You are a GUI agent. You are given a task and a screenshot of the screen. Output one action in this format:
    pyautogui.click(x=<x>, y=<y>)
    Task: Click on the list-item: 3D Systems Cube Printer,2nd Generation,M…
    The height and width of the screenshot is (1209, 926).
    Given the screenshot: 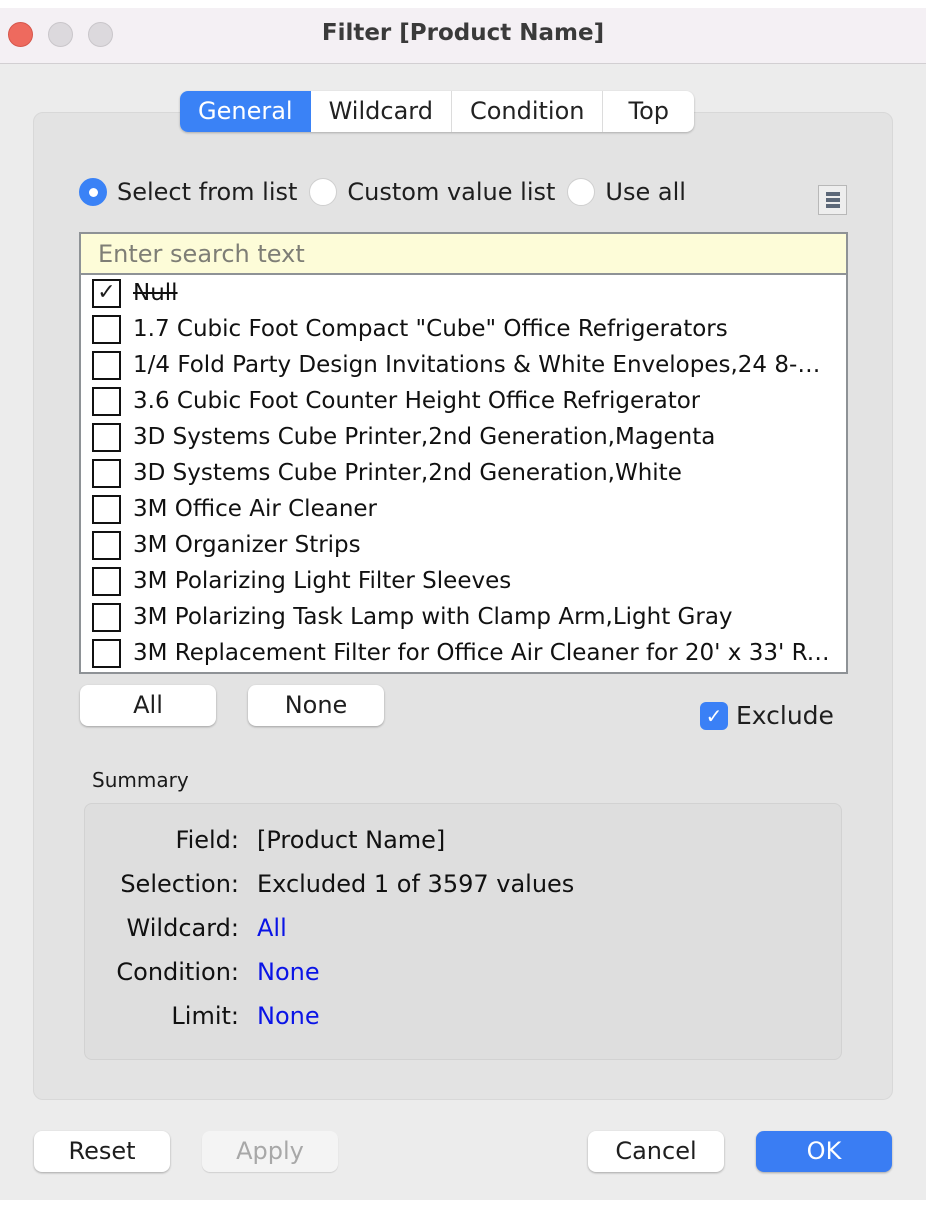 What is the action you would take?
    pyautogui.click(x=463, y=437)
    